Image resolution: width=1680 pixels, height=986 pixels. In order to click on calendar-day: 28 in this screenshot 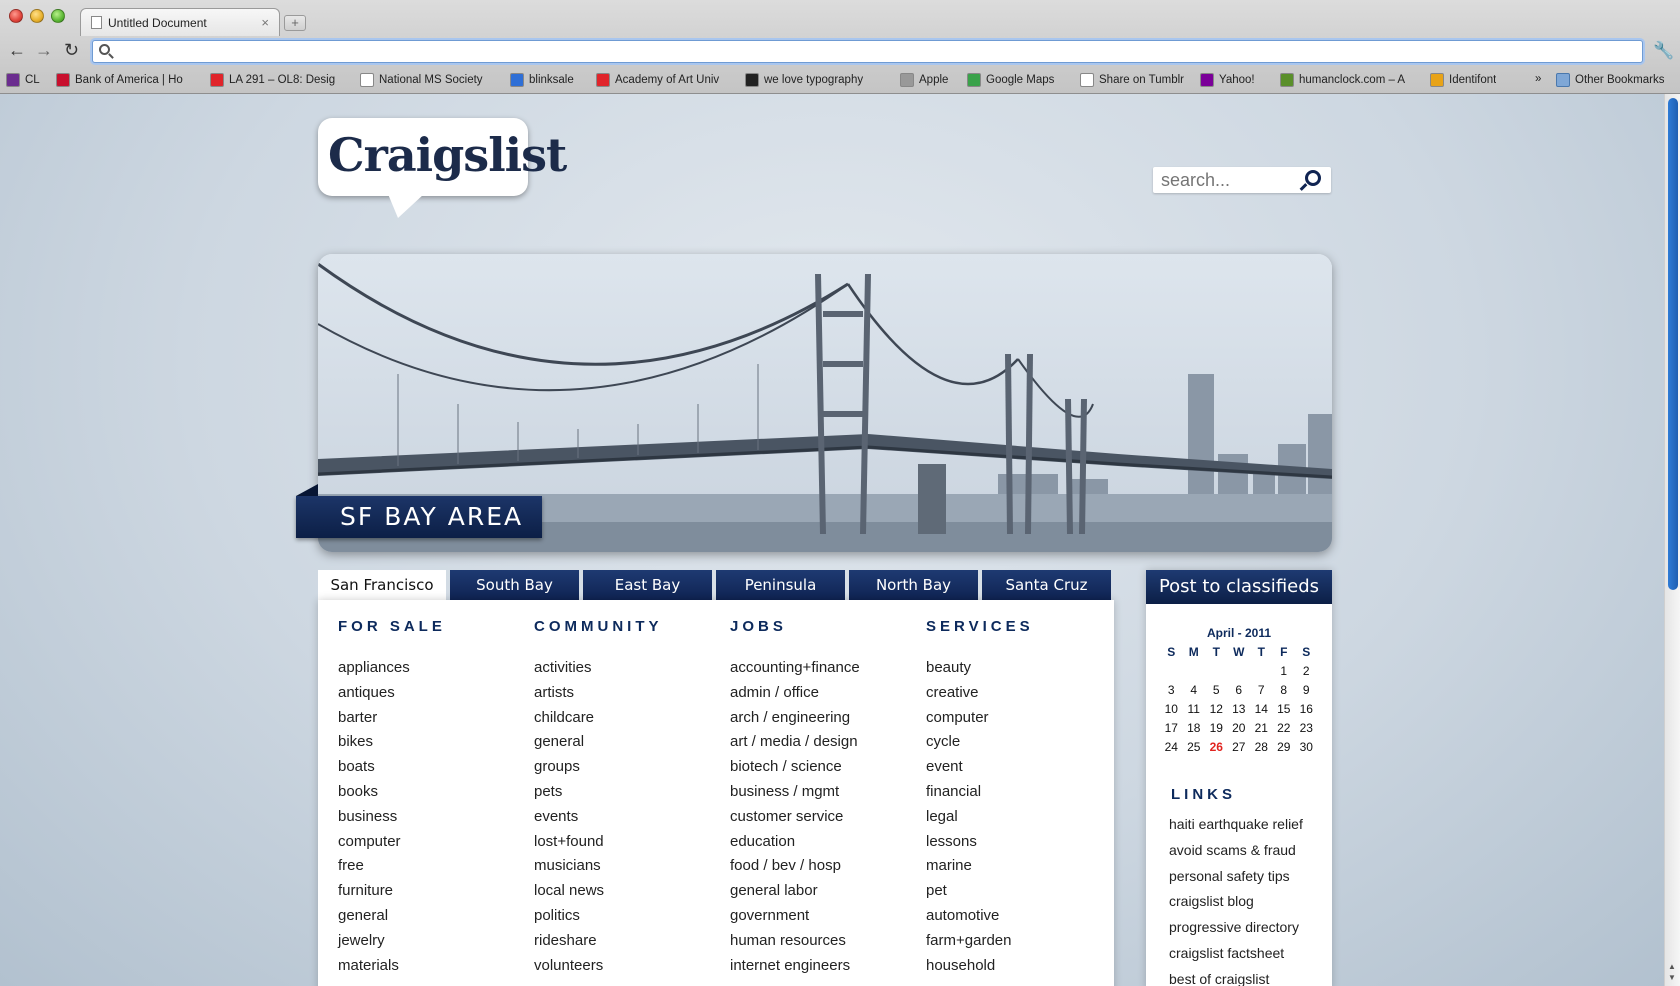, I will do `click(1261, 747)`.